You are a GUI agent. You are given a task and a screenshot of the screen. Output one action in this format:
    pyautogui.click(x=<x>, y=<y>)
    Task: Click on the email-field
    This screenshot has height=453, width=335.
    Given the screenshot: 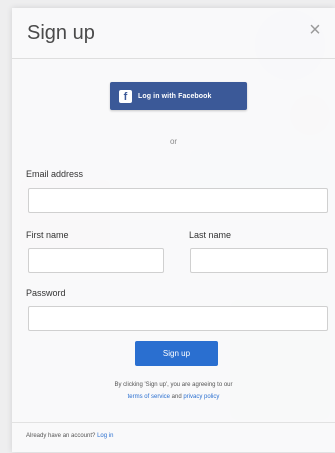 What is the action you would take?
    pyautogui.click(x=178, y=200)
    